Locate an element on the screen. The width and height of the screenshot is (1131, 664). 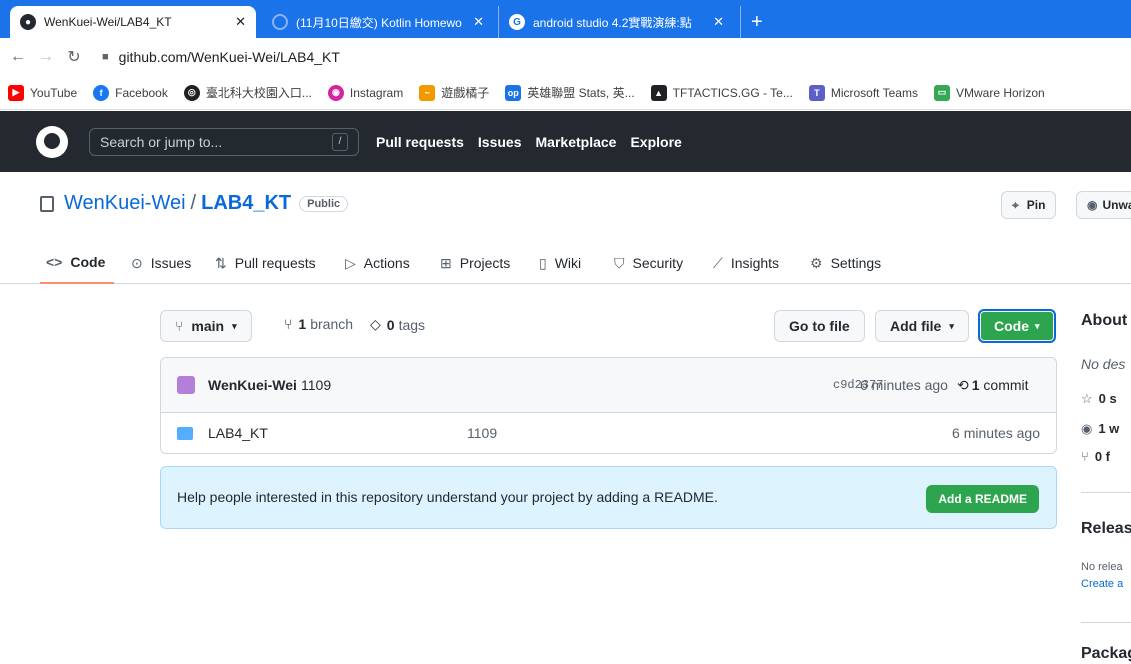
back-icon: ← is located at coordinates (18, 57).